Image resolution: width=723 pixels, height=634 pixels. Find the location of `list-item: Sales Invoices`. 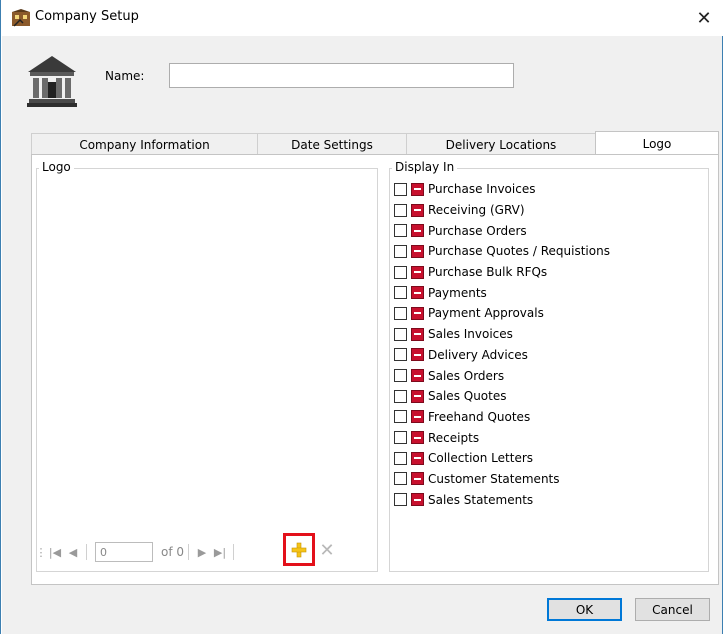

list-item: Sales Invoices is located at coordinates (502, 334).